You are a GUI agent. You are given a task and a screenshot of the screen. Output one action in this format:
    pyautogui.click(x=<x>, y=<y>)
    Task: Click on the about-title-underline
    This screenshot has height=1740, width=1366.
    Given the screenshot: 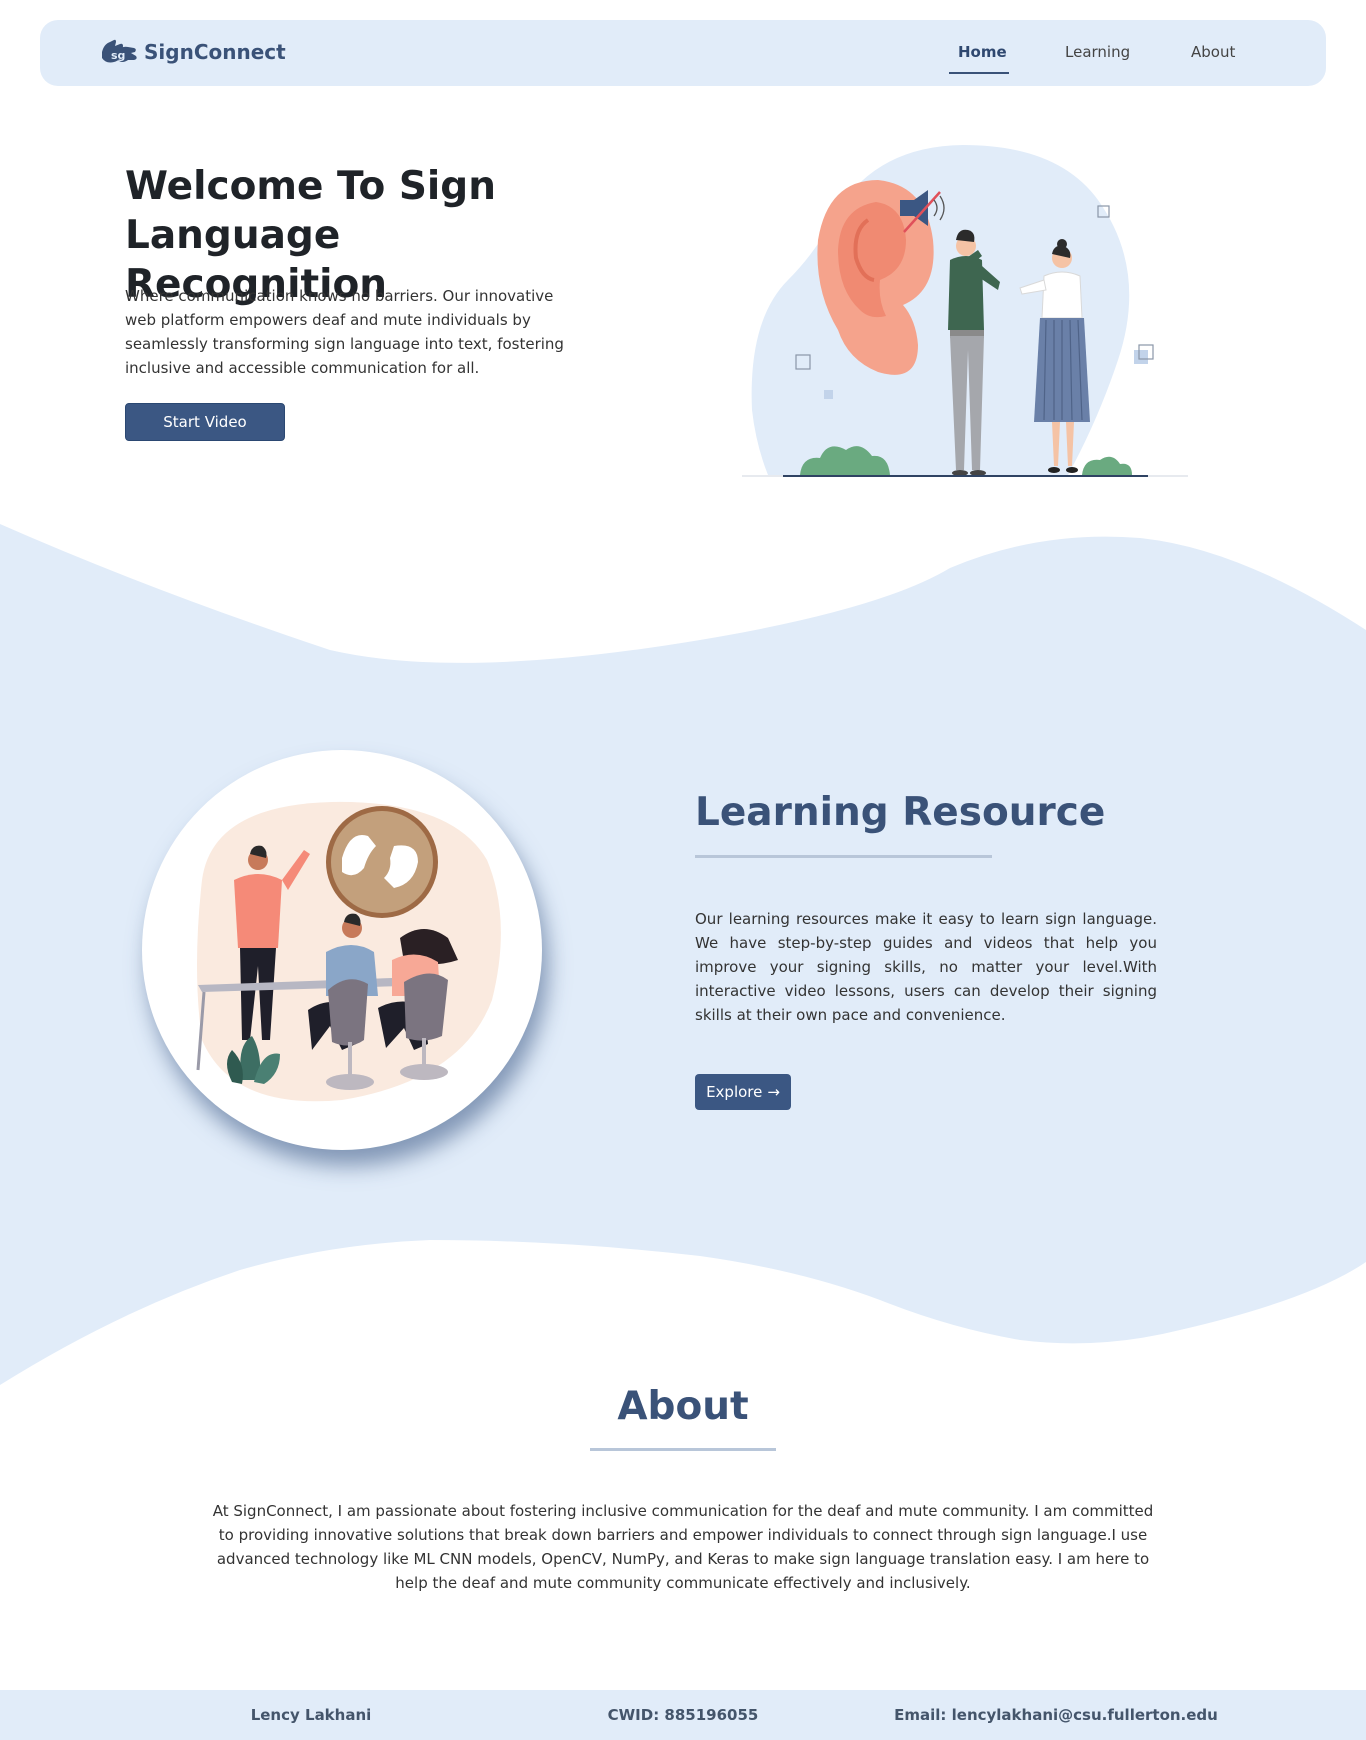 What is the action you would take?
    pyautogui.click(x=683, y=1449)
    